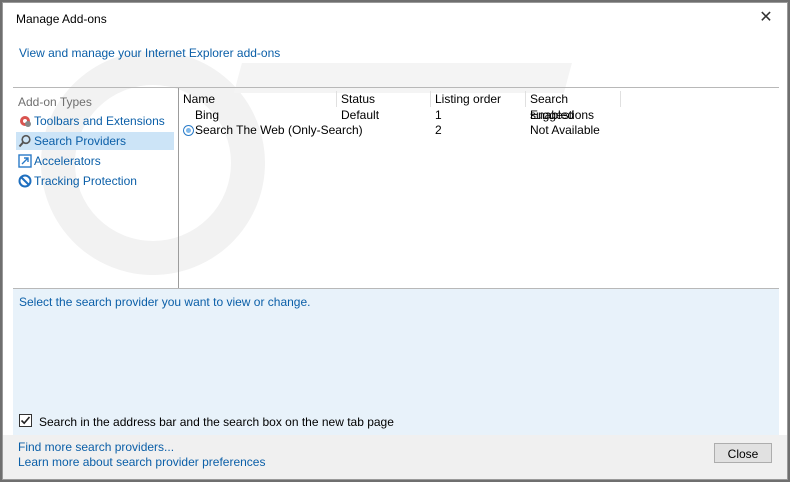  Describe the element at coordinates (395, 18) in the screenshot. I see `title-bar: Manage Add-ons ✕` at that location.